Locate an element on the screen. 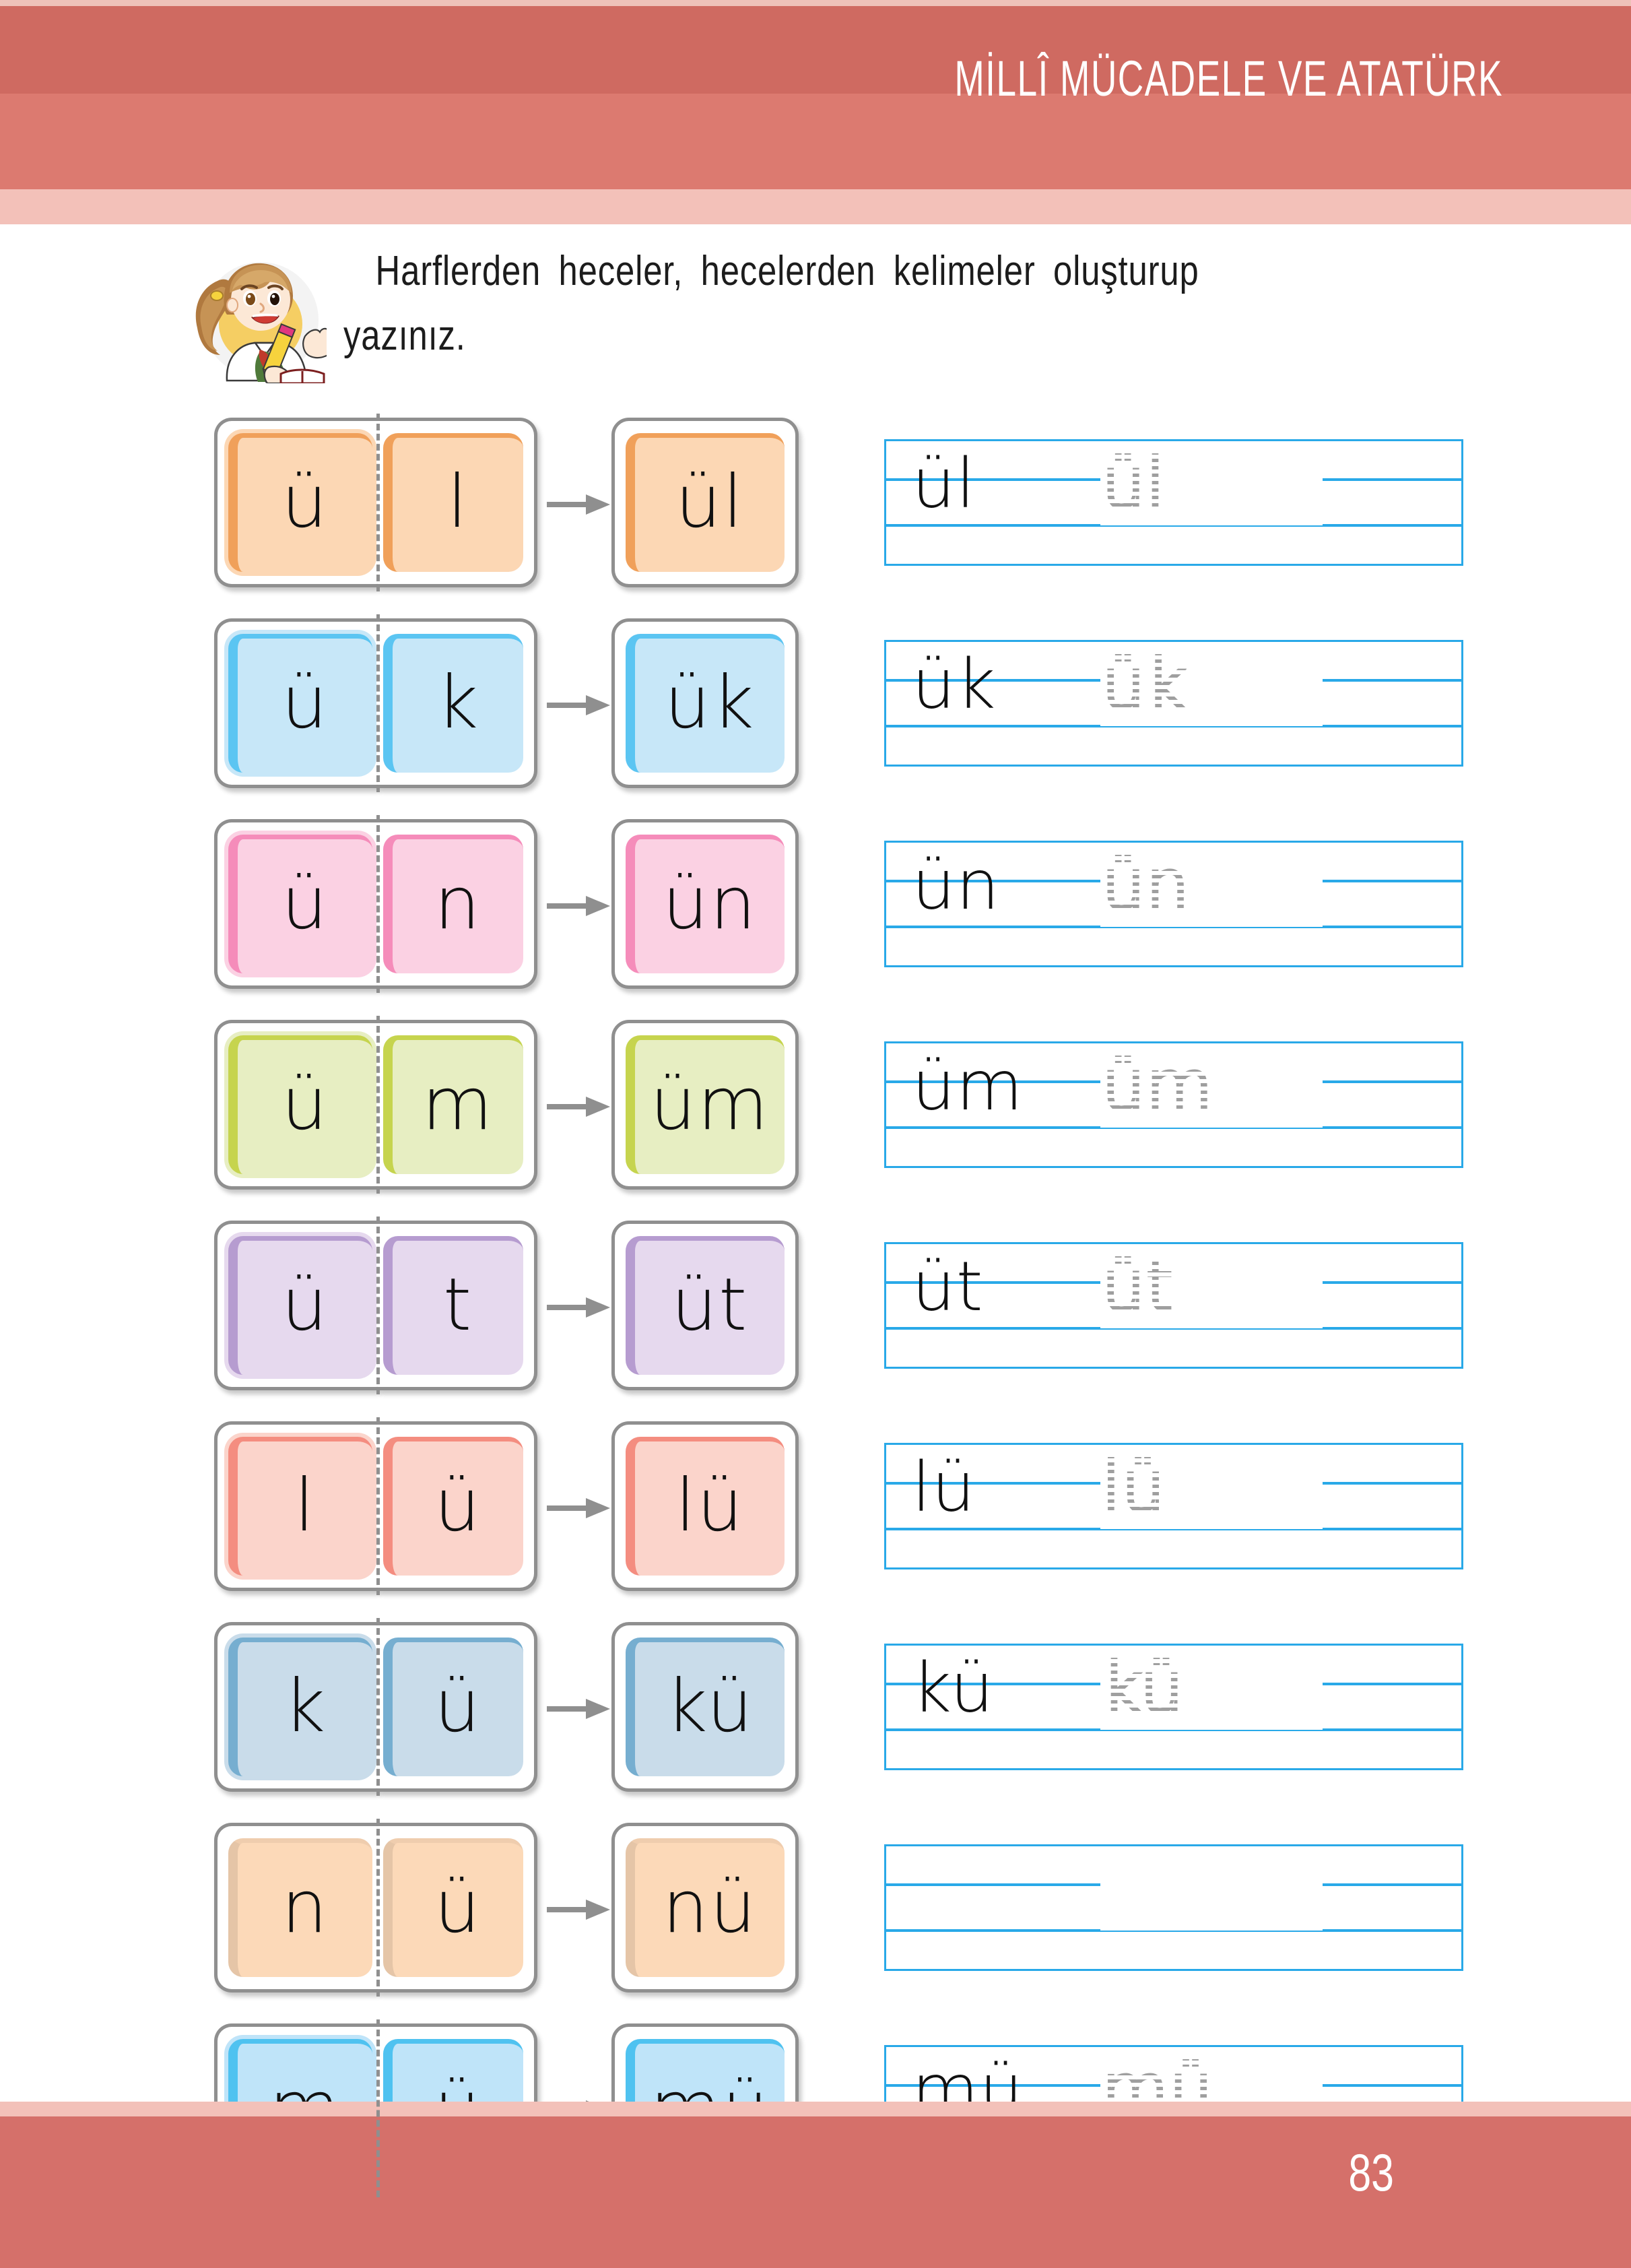 The width and height of the screenshot is (1631, 2268). page-header: MİLLÎ MÜCADELE VE ATATÜRK is located at coordinates (815, 112).